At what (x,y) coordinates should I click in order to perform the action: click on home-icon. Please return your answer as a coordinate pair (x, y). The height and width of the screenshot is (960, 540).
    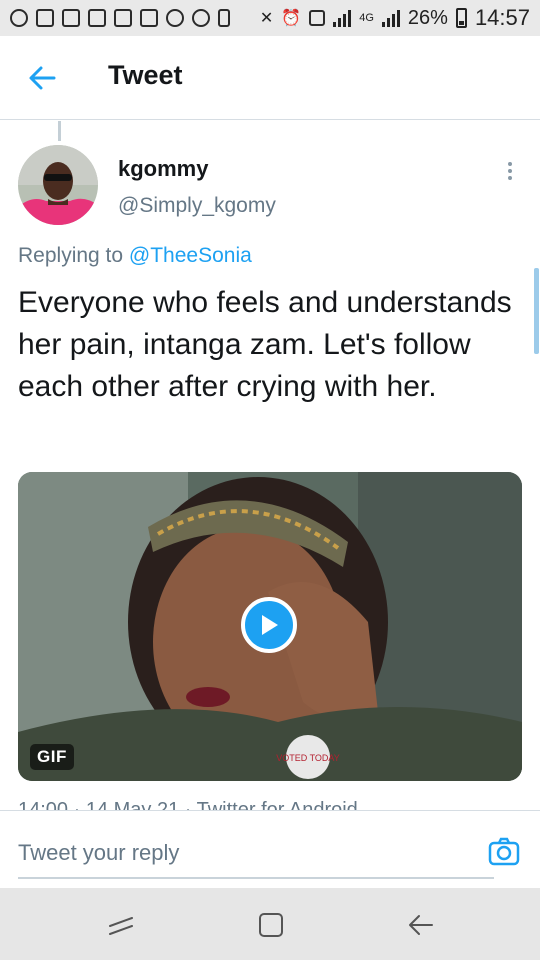
    Looking at the image, I should click on (271, 925).